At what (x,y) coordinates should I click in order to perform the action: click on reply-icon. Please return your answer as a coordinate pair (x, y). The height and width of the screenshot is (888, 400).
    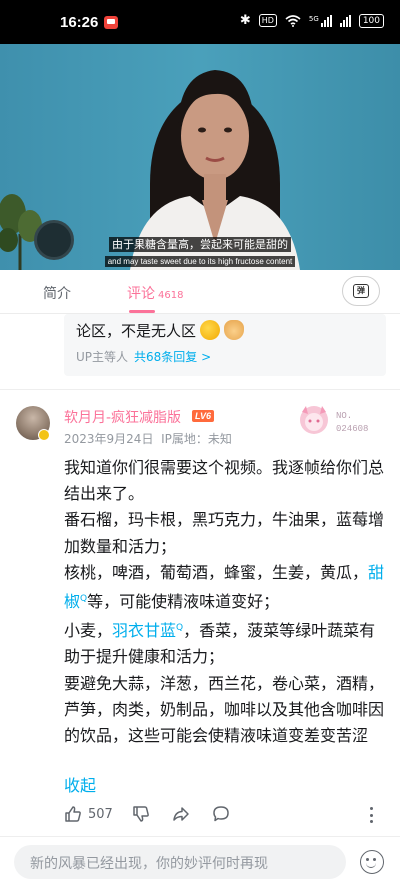
    Looking at the image, I should click on (221, 814).